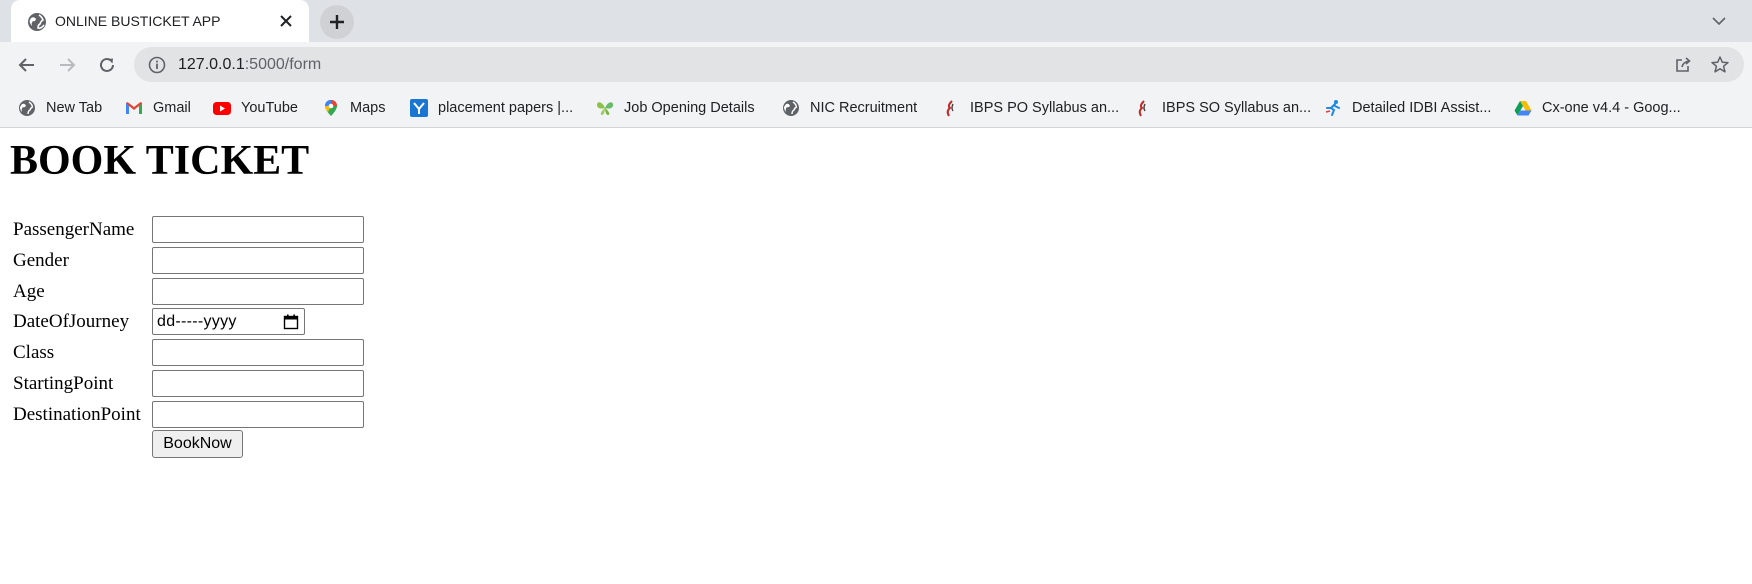 The width and height of the screenshot is (1752, 584). Describe the element at coordinates (258, 229) in the screenshot. I see `passenger-name-input` at that location.